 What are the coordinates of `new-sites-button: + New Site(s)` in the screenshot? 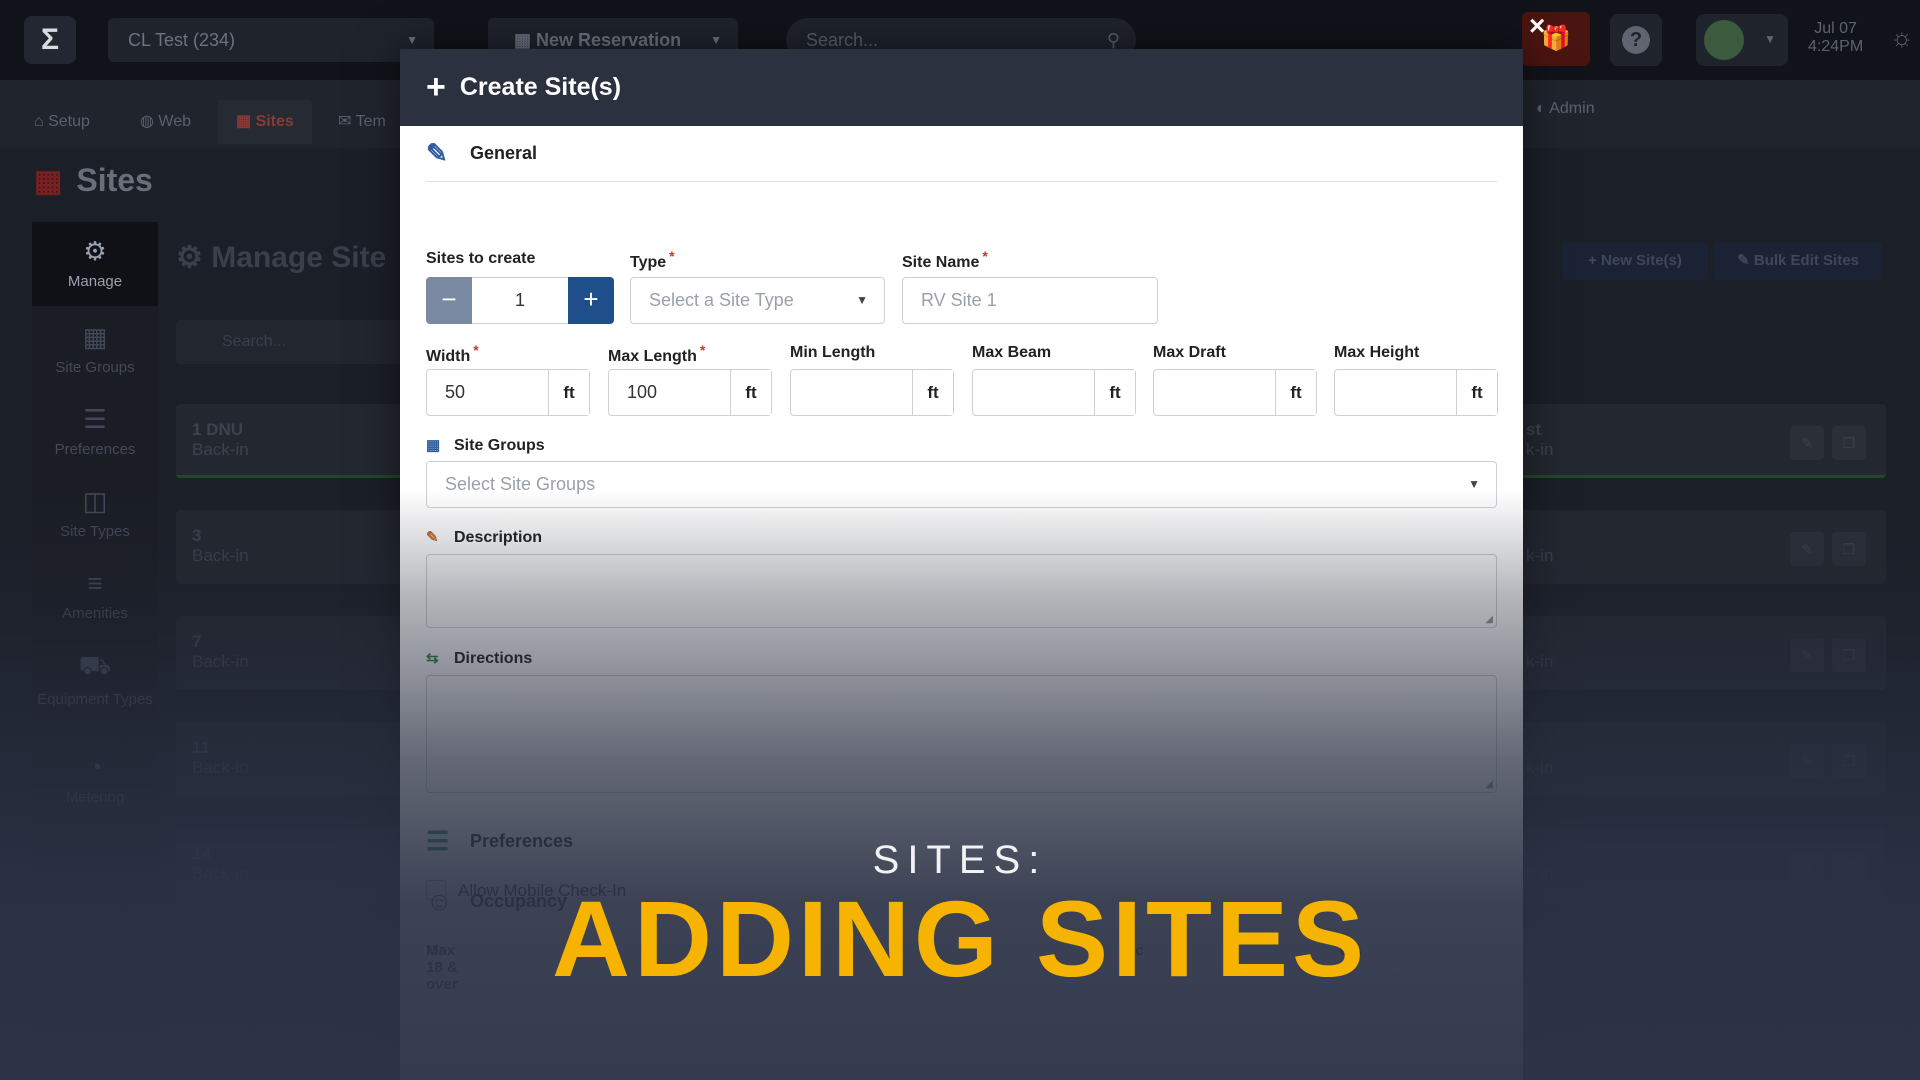 It's located at (1635, 261).